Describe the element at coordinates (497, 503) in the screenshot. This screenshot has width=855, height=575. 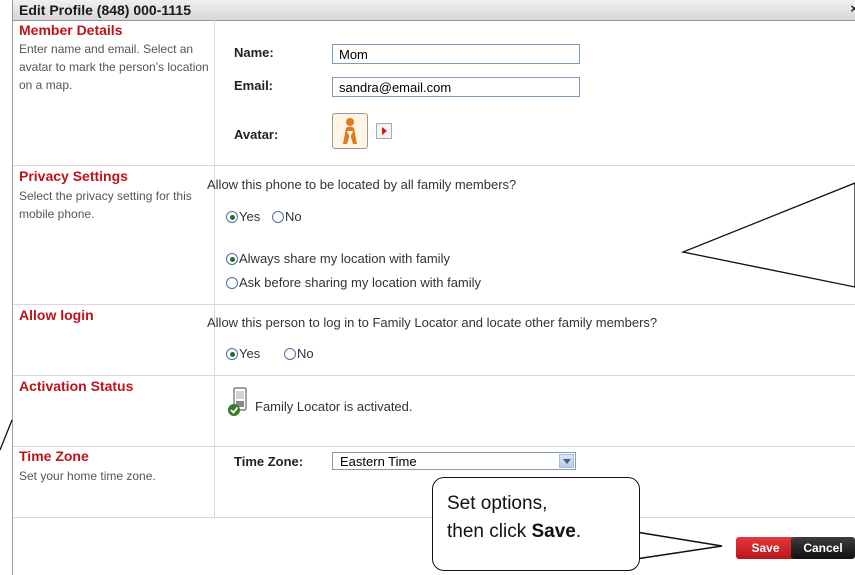
I see `callout-line-1: Set options,` at that location.